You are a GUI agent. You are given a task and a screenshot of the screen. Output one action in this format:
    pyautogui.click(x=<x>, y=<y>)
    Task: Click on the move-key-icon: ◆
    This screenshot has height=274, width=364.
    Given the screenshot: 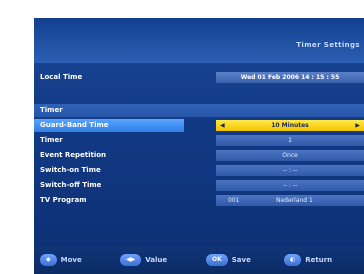 What is the action you would take?
    pyautogui.click(x=48, y=260)
    